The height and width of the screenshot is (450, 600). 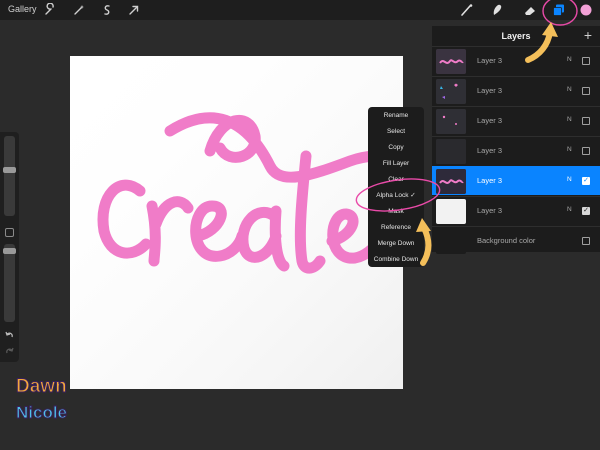 What do you see at coordinates (396, 228) in the screenshot?
I see `menu-item-reference: Reference` at bounding box center [396, 228].